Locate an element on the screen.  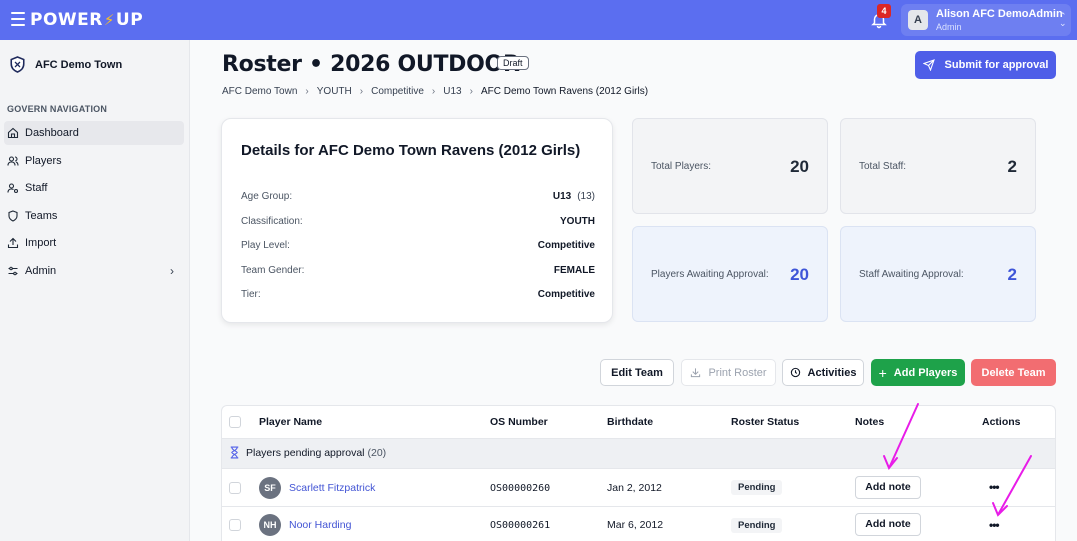
column-header-actions: Actions is located at coordinates (1001, 422).